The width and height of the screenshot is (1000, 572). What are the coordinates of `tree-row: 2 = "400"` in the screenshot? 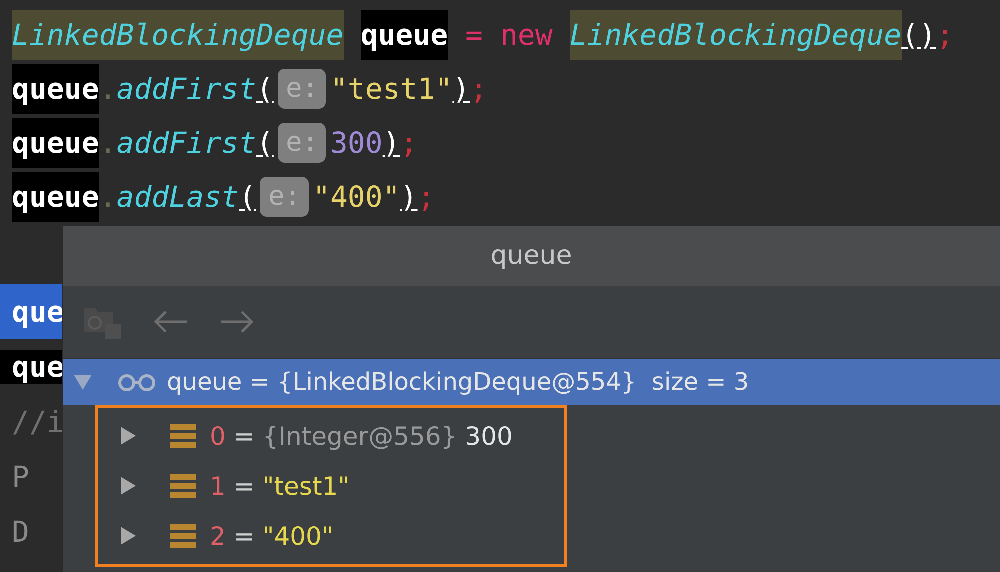 It's located at (331, 536).